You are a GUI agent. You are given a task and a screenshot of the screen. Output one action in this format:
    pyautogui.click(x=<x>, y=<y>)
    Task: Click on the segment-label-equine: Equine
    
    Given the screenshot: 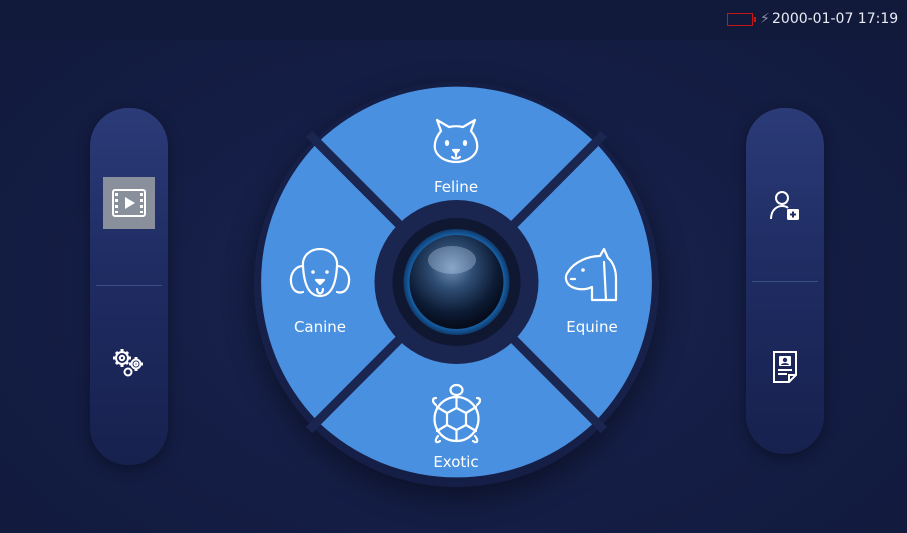 What is the action you would take?
    pyautogui.click(x=592, y=327)
    